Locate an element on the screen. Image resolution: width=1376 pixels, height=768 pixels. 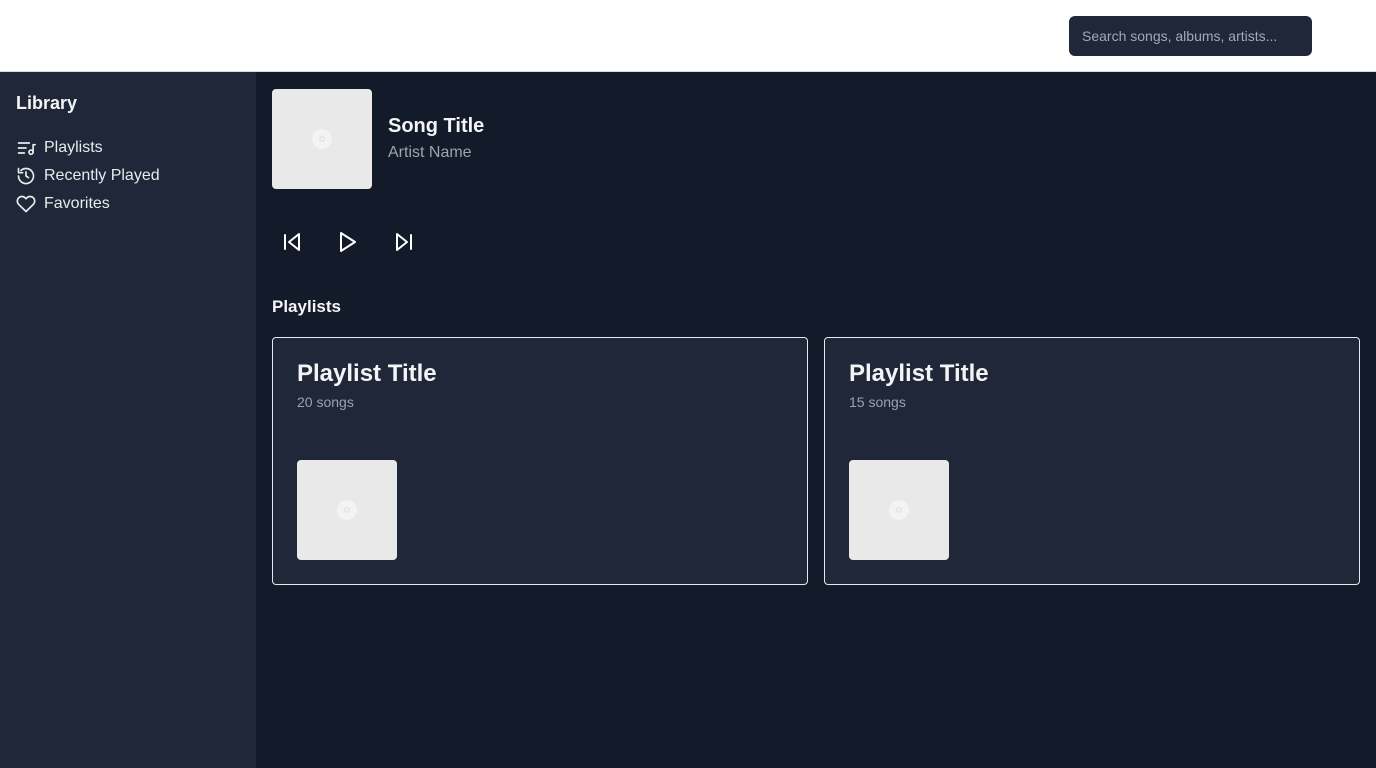
top-bar is located at coordinates (688, 36).